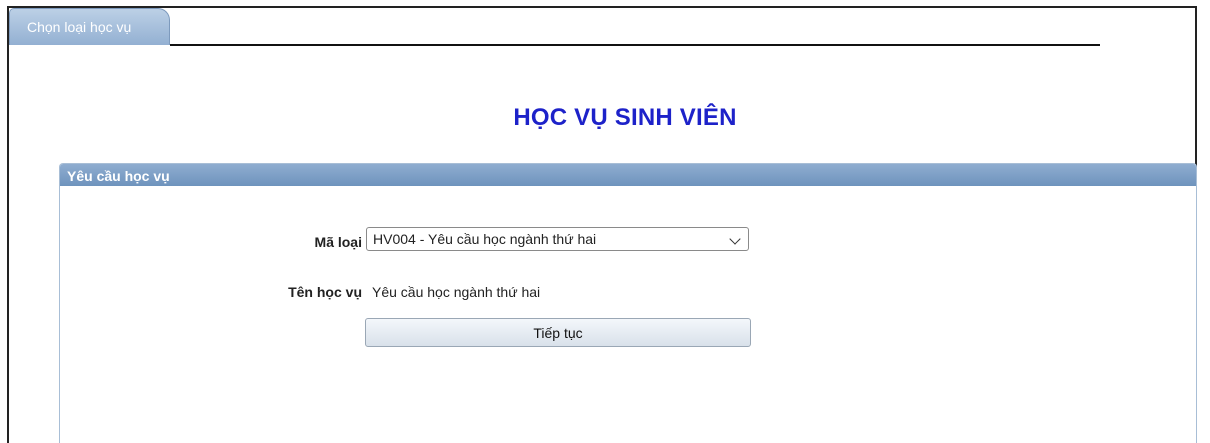 The image size is (1210, 443). I want to click on name-value: Yêu cầu học ngành thứ hai, so click(456, 292).